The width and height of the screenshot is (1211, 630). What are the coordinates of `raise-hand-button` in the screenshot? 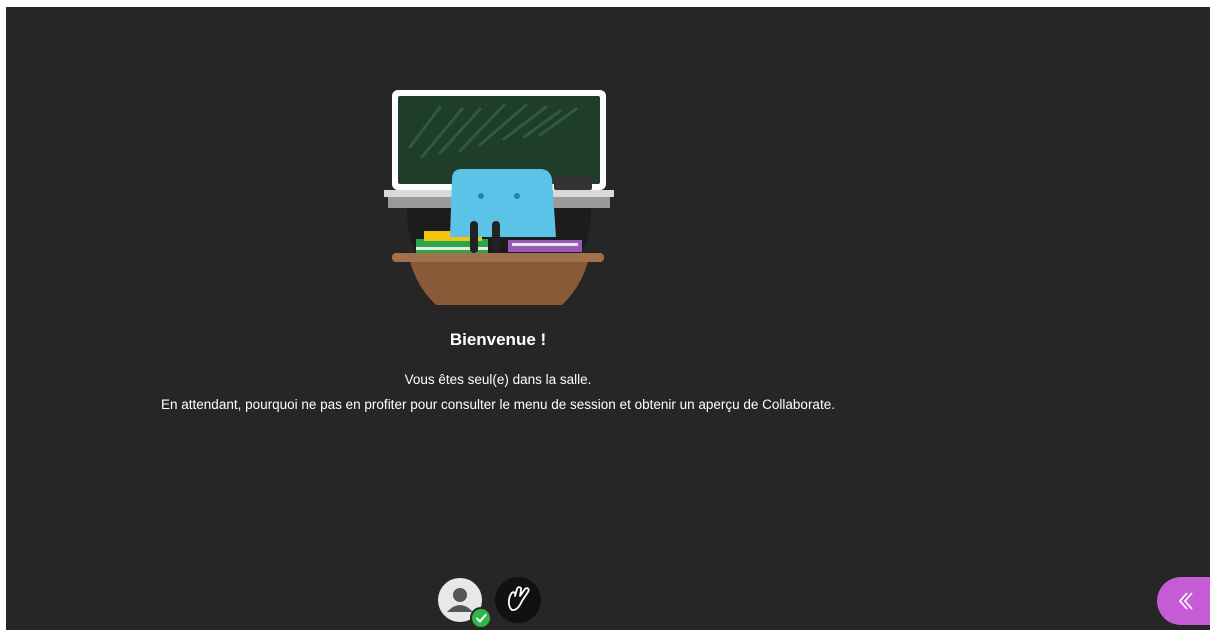 It's located at (518, 600).